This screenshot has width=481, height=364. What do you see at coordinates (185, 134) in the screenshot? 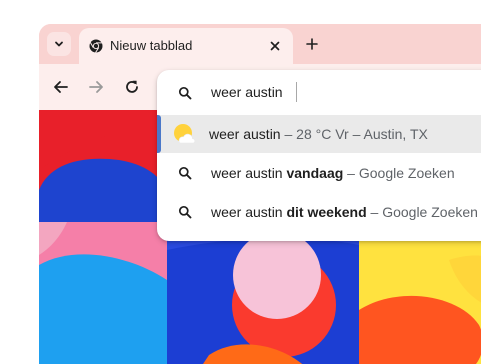
I see `weather-sun-cloud-icon` at bounding box center [185, 134].